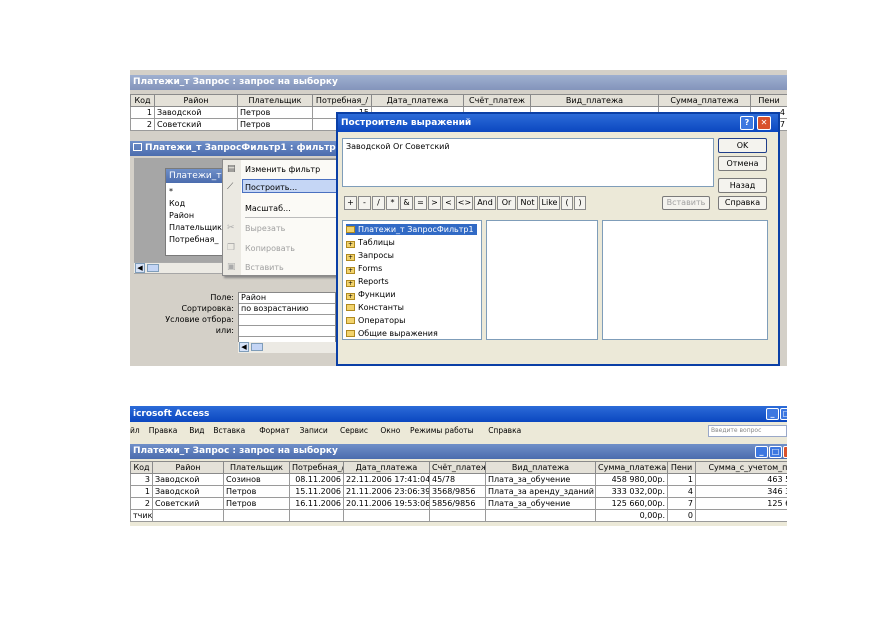 The image size is (893, 629). I want to click on context-menu-item: Изменить фильтр, so click(282, 169).